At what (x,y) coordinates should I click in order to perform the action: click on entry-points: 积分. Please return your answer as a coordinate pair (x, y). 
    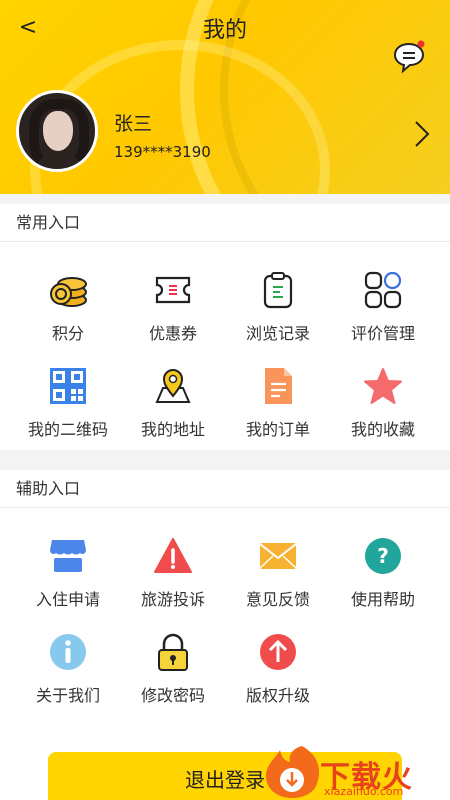
    Looking at the image, I should click on (68, 307).